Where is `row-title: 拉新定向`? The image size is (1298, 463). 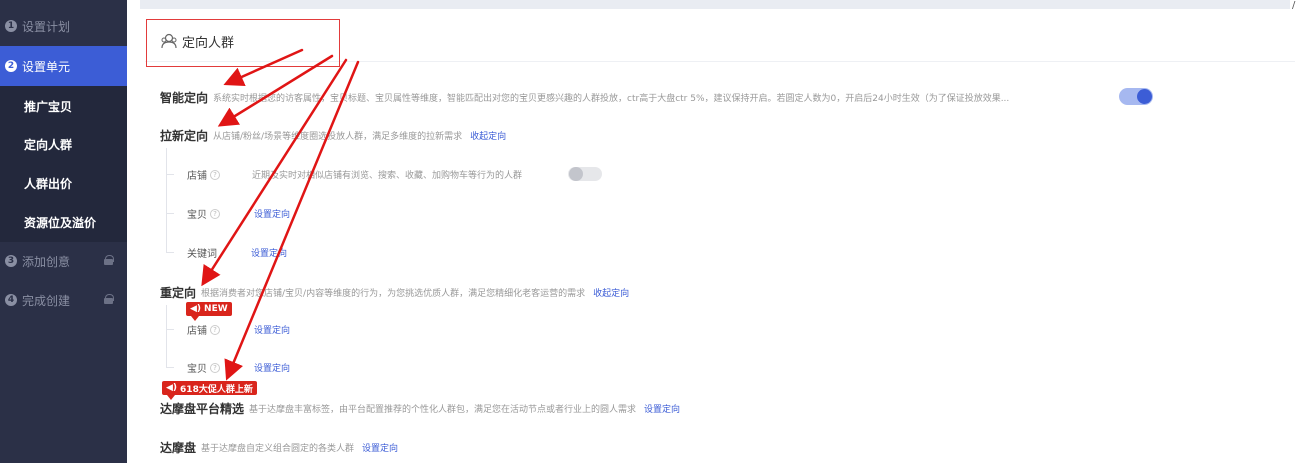
row-title: 拉新定向 is located at coordinates (184, 136).